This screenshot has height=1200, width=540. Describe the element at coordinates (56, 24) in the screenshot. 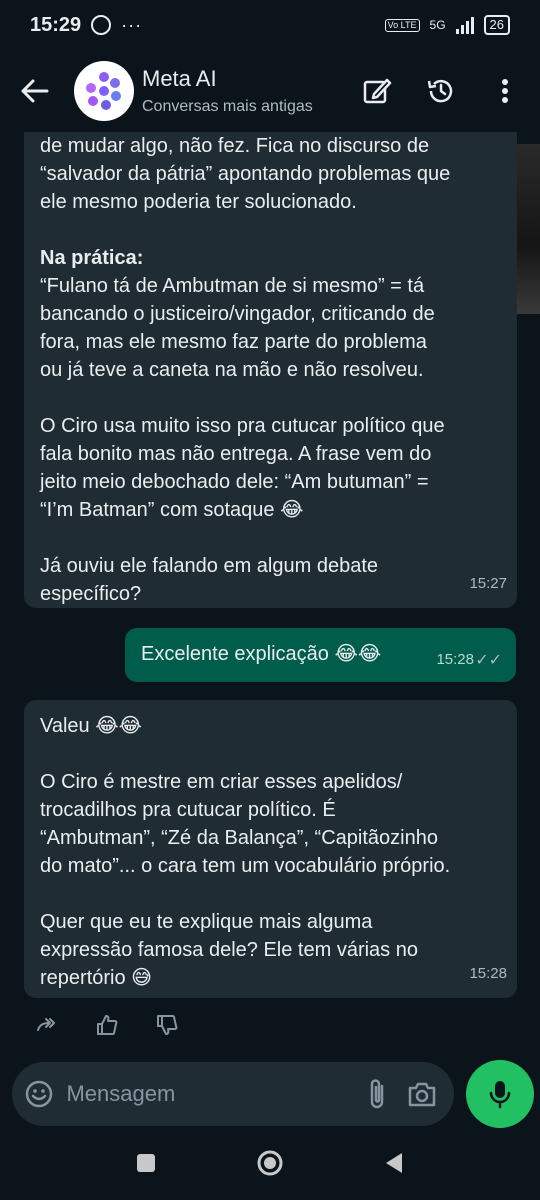

I see `status-time: 15:29` at that location.